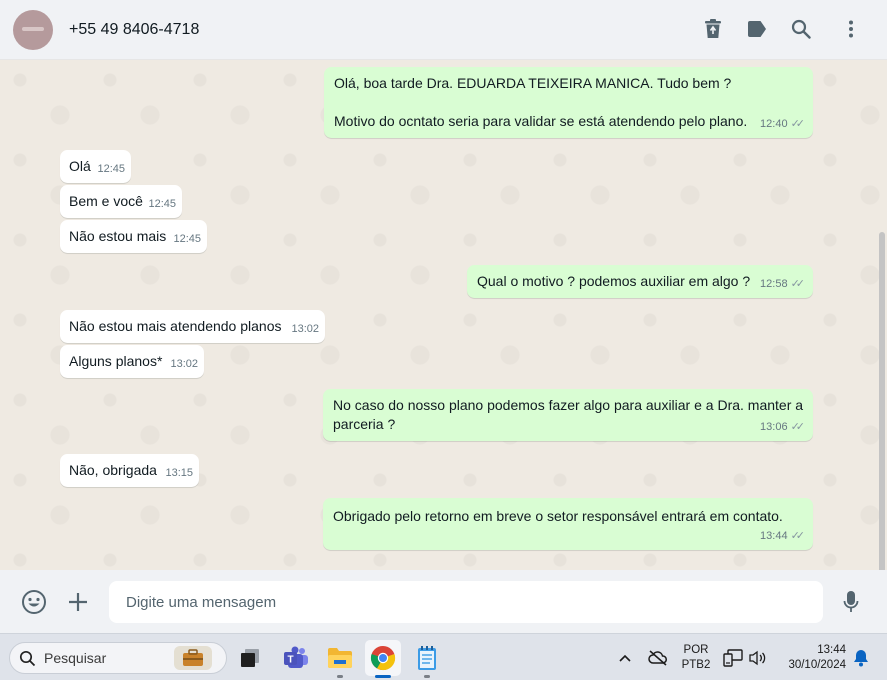 This screenshot has width=887, height=680. What do you see at coordinates (80, 166) in the screenshot?
I see `message-text: Olá` at bounding box center [80, 166].